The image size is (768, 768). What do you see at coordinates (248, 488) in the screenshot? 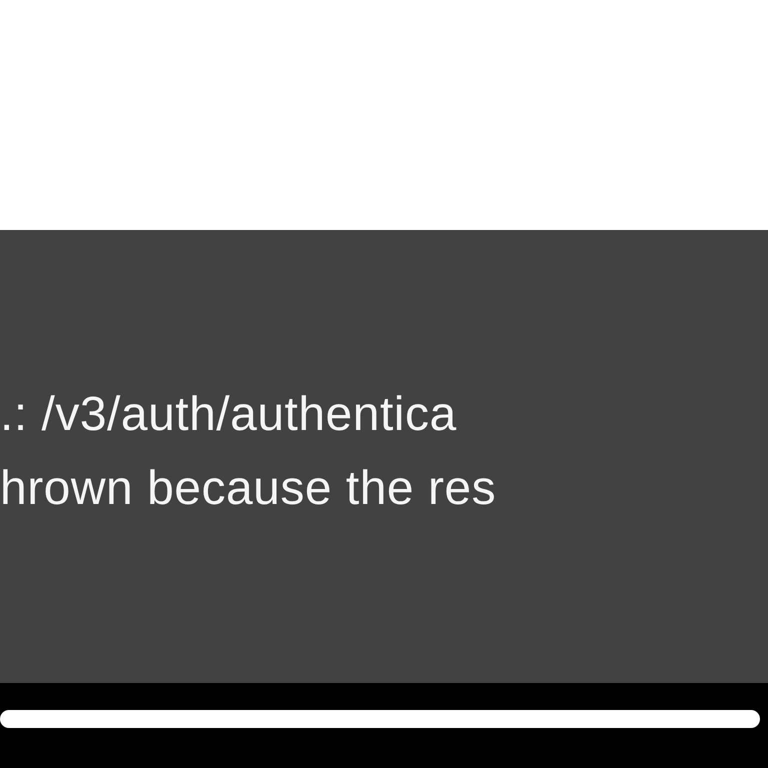
I see `error-message-line: hrown because the res` at bounding box center [248, 488].